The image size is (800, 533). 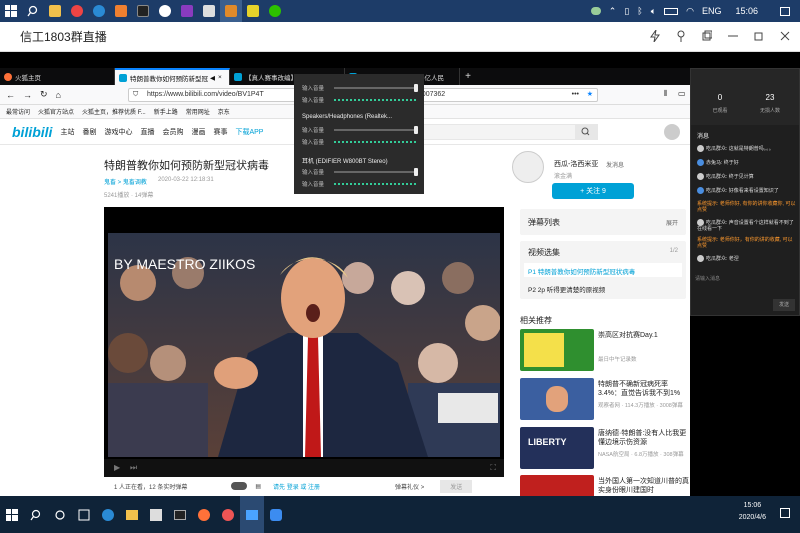 What do you see at coordinates (759, 36) in the screenshot?
I see `restore-icon` at bounding box center [759, 36].